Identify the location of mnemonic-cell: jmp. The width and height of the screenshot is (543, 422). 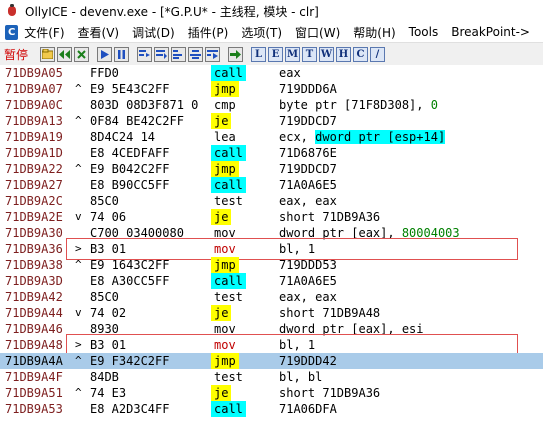
(225, 361).